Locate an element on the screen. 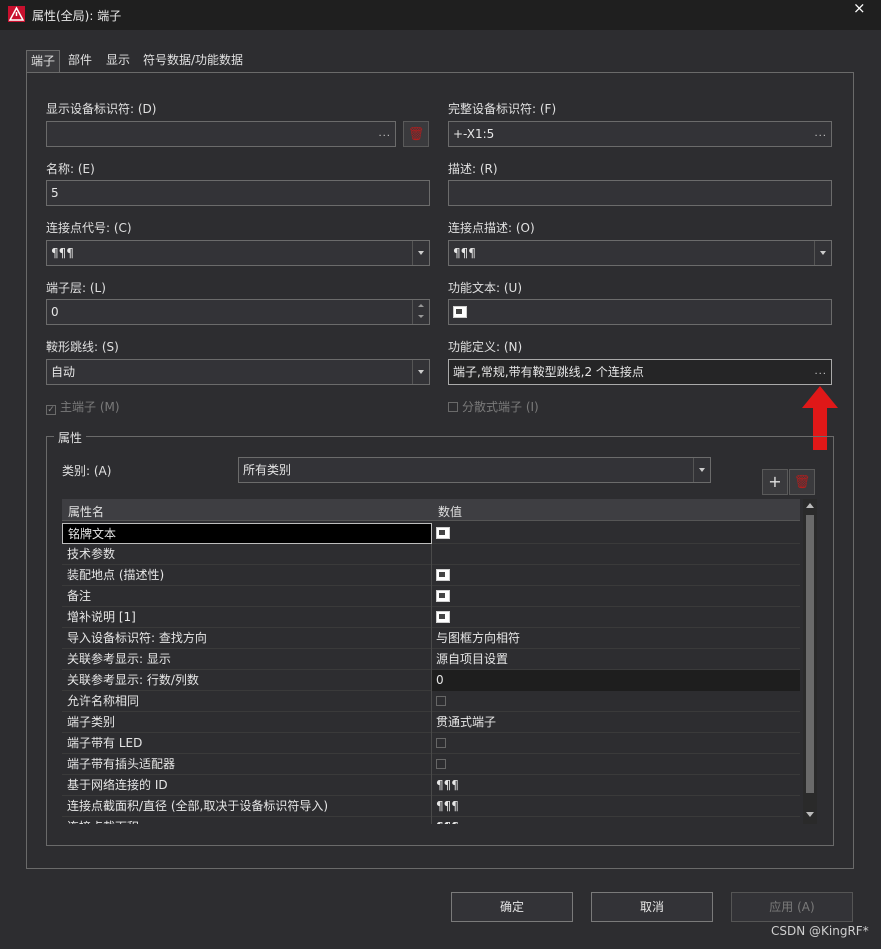 Image resolution: width=881 pixels, height=949 pixels. func-text-input is located at coordinates (640, 312).